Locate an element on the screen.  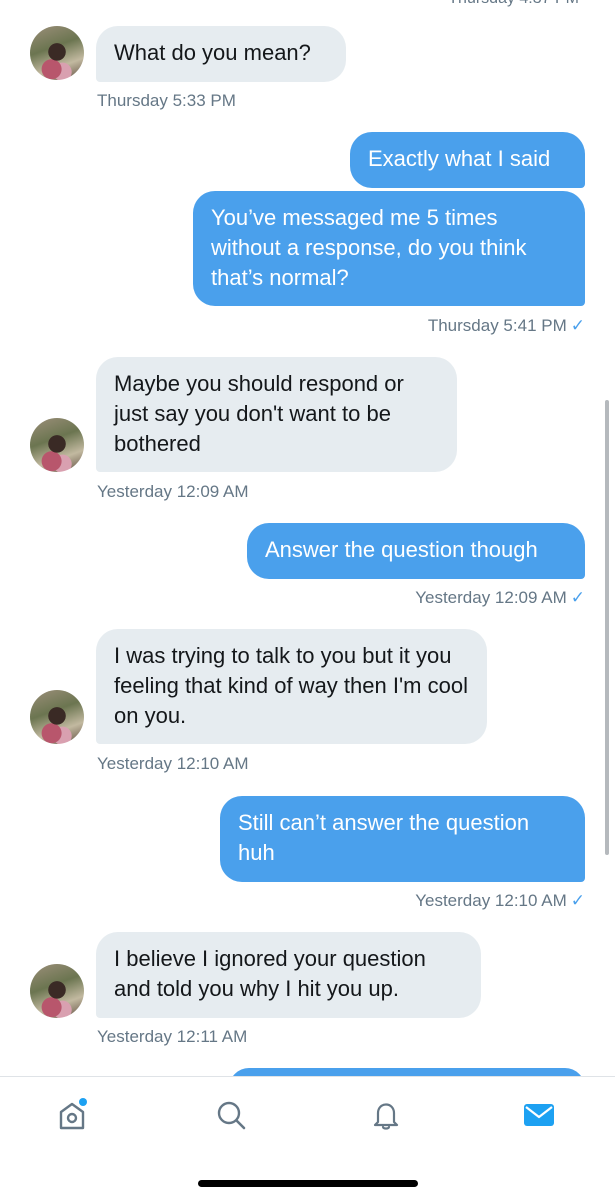
messages-envelope-icon is located at coordinates (539, 1115).